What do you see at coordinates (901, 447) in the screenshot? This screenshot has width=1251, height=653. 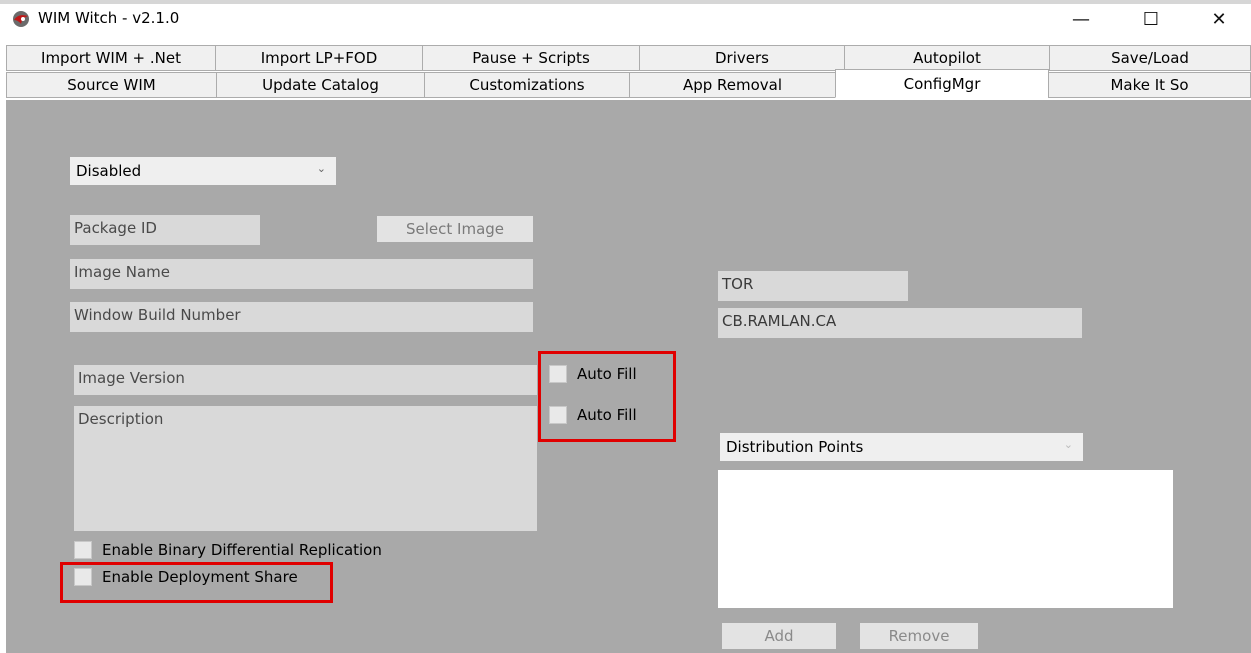 I see `distribution-points-select: Distribution Points ⌄` at bounding box center [901, 447].